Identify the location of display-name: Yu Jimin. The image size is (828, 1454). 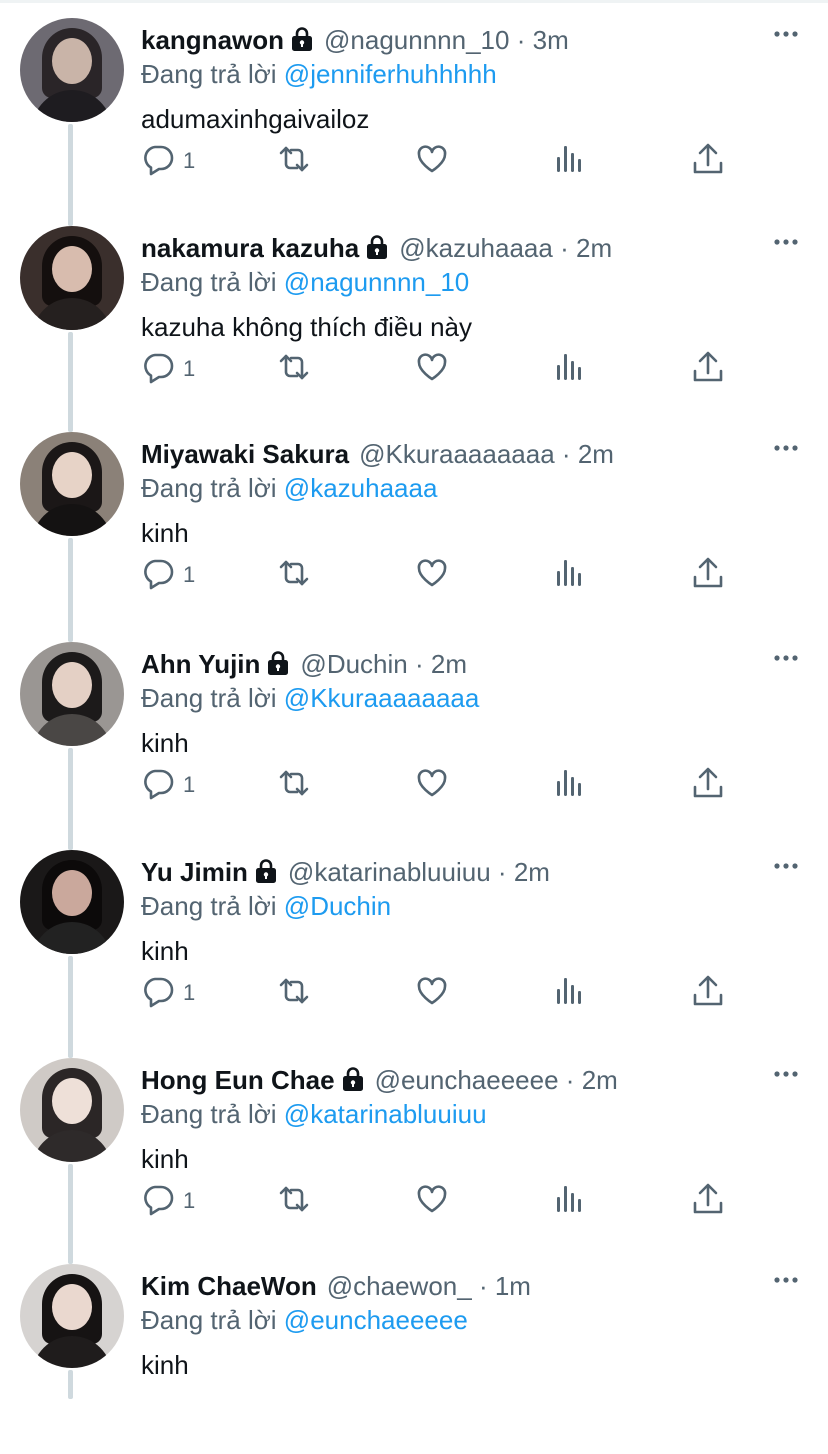
(194, 872).